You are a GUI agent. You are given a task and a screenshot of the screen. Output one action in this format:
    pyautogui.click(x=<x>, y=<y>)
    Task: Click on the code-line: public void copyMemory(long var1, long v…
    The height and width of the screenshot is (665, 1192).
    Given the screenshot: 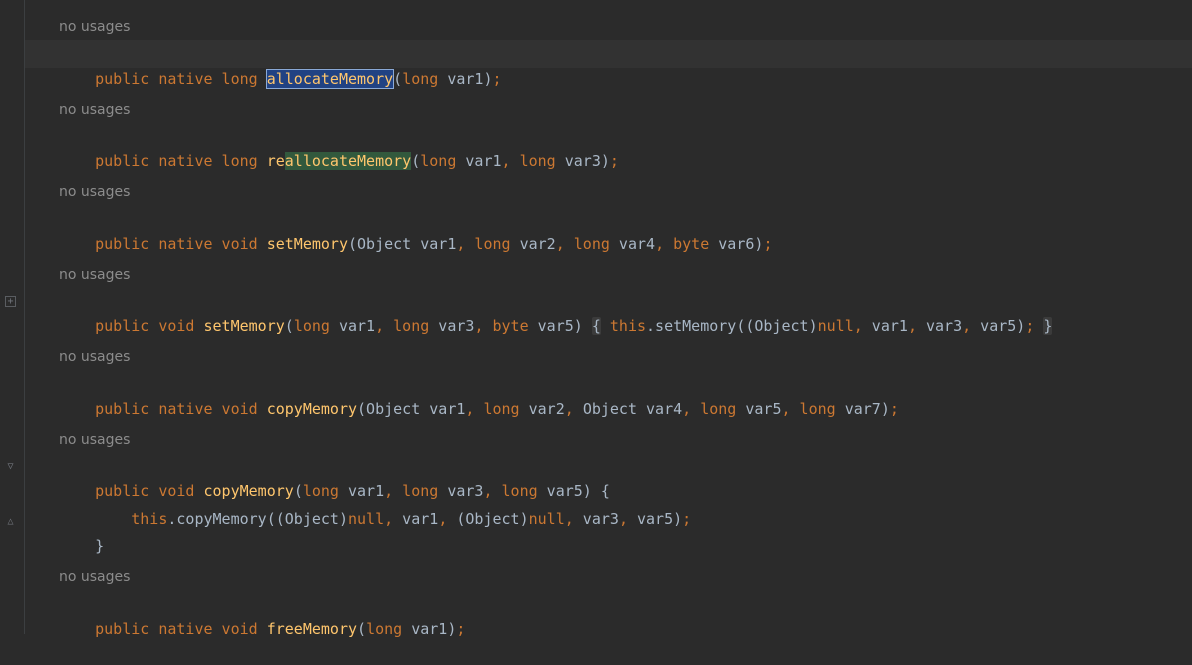 What is the action you would take?
    pyautogui.click(x=334, y=477)
    